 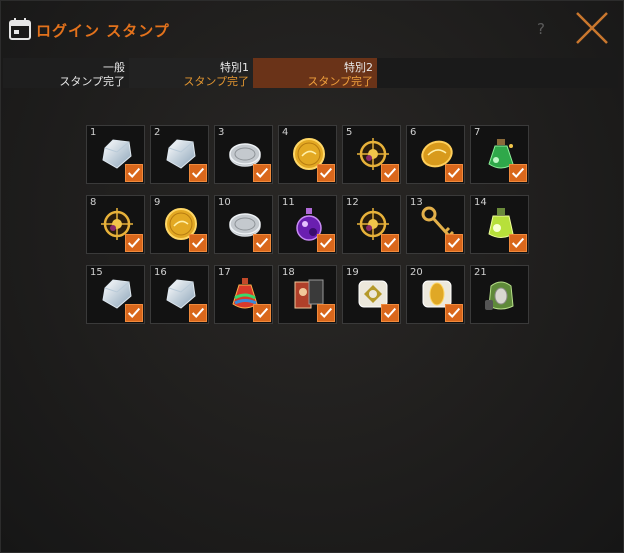 What do you see at coordinates (191, 73) in the screenshot?
I see `tab-special-1: 特別1 スタンプ完了` at bounding box center [191, 73].